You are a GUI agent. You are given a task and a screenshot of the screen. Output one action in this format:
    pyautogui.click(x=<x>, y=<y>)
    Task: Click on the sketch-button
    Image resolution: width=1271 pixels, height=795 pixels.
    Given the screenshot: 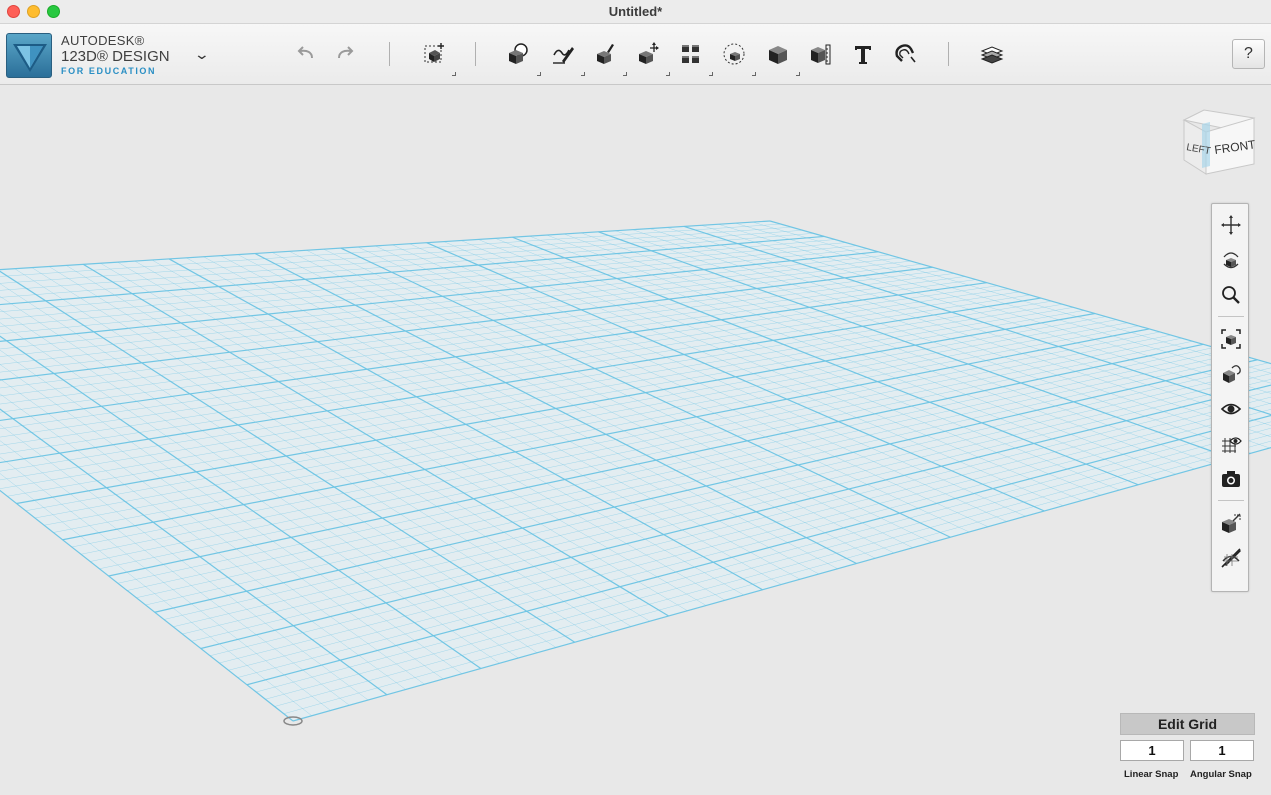 What is the action you would take?
    pyautogui.click(x=566, y=57)
    